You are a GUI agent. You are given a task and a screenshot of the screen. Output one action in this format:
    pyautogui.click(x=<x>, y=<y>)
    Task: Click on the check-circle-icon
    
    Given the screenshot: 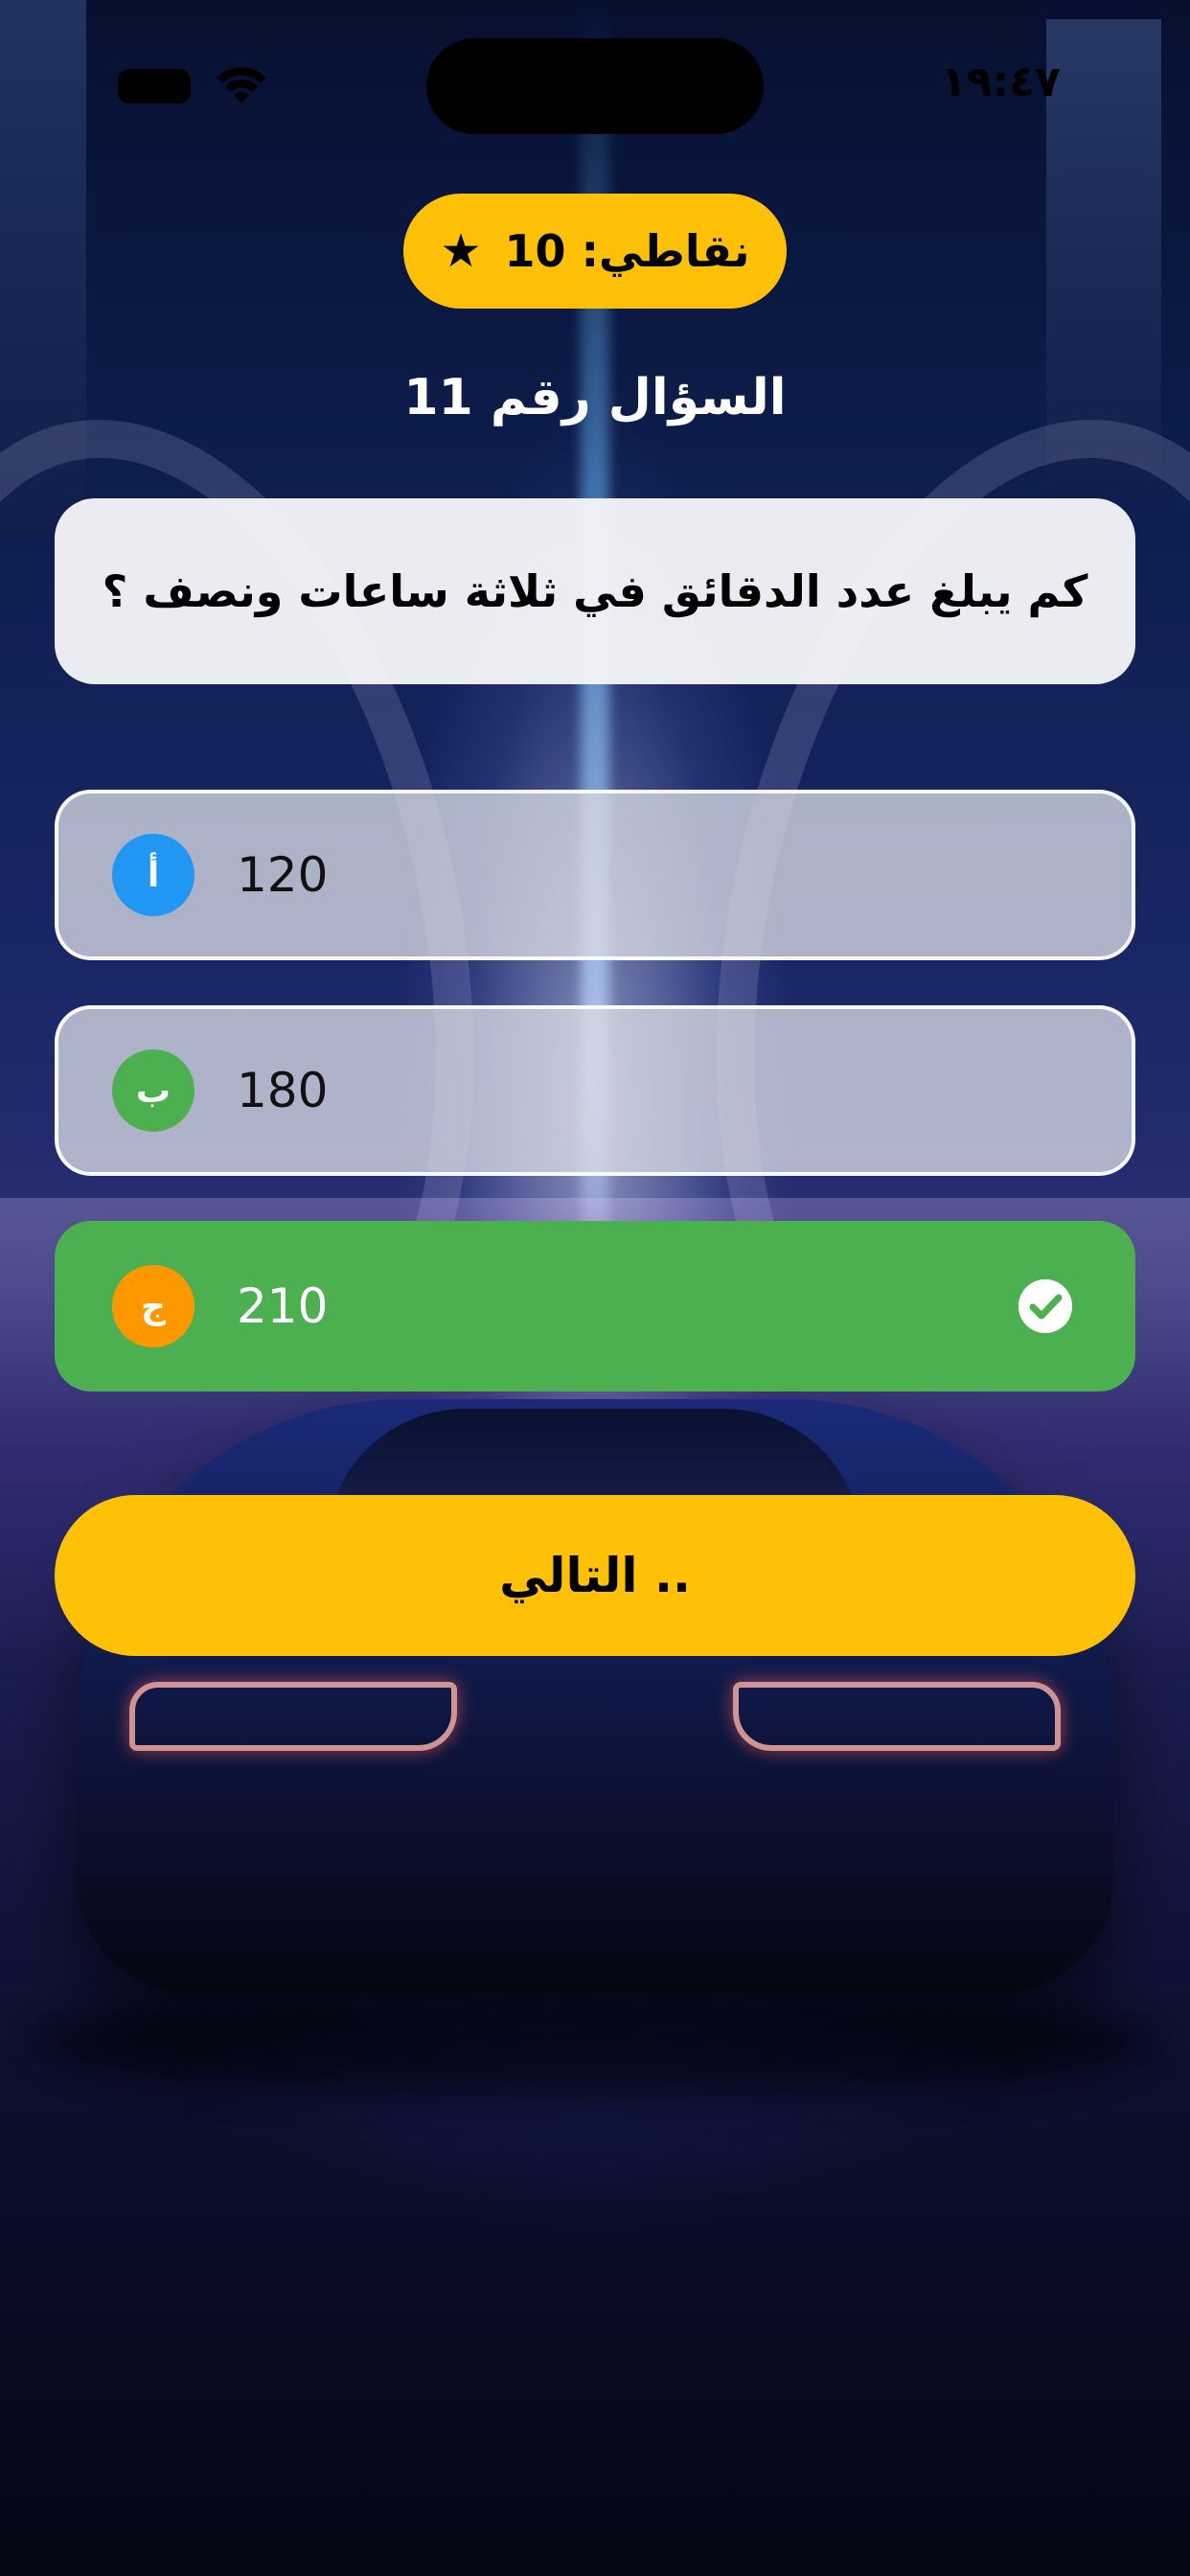 What is the action you would take?
    pyautogui.click(x=1045, y=1306)
    